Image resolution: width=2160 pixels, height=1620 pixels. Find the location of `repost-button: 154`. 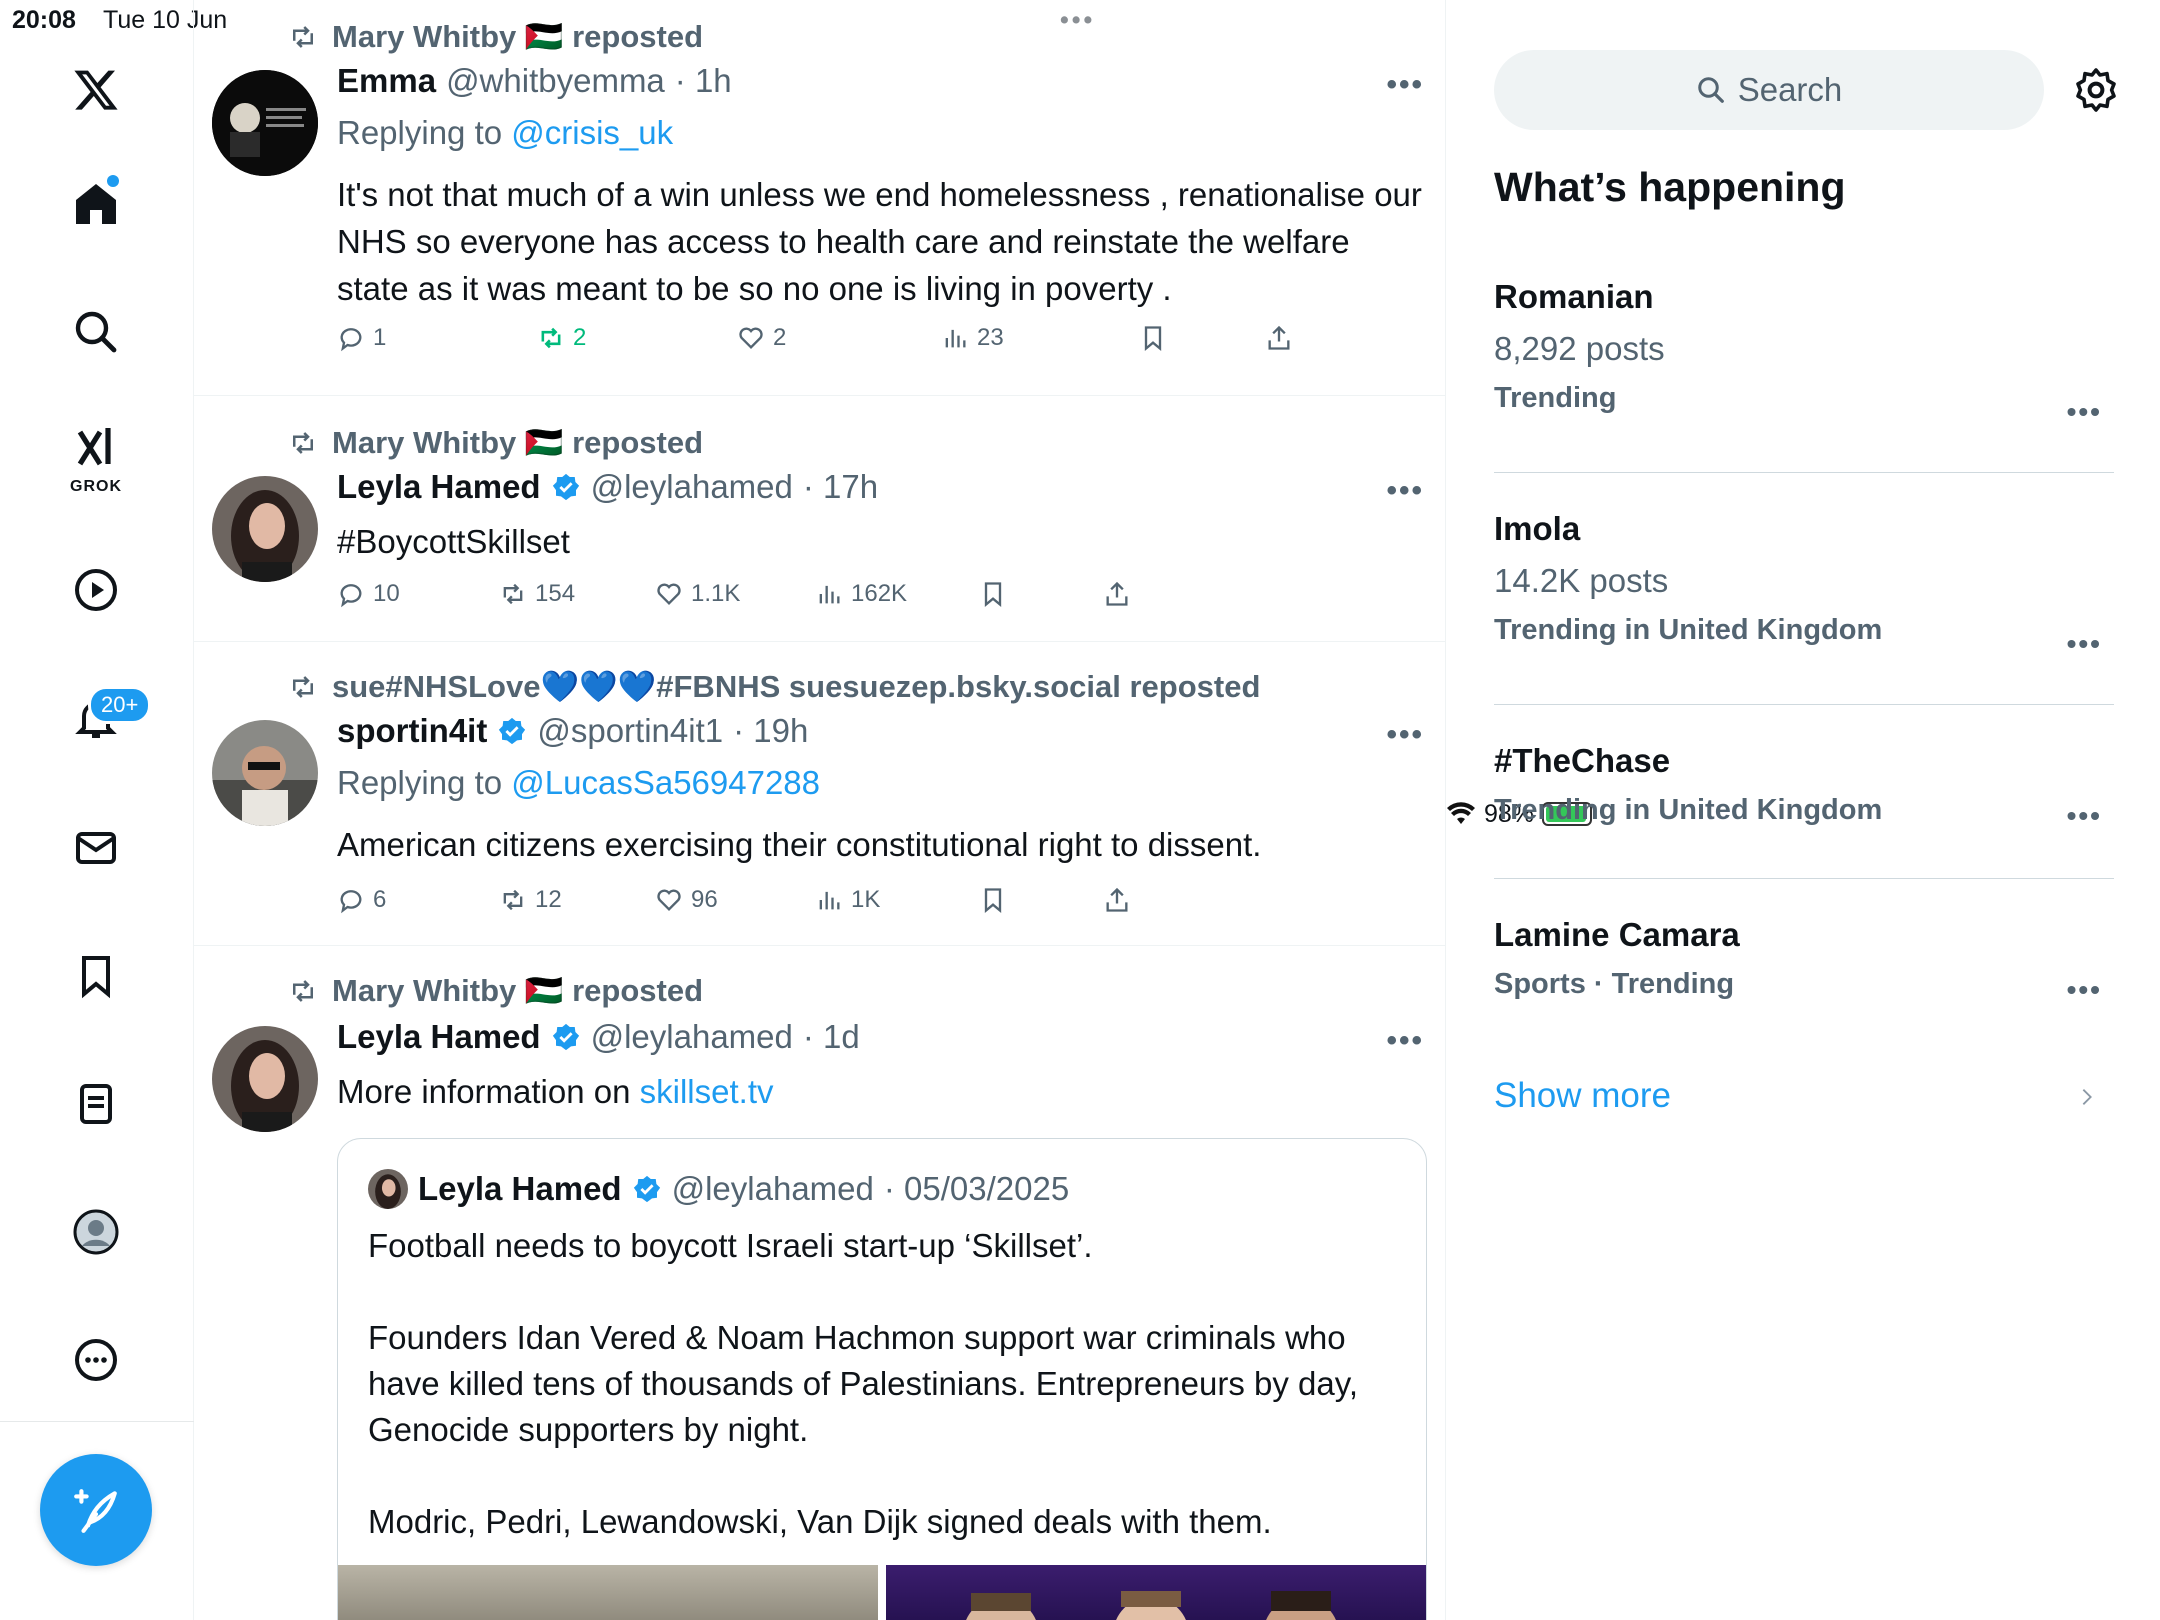

repost-button: 154 is located at coordinates (537, 594).